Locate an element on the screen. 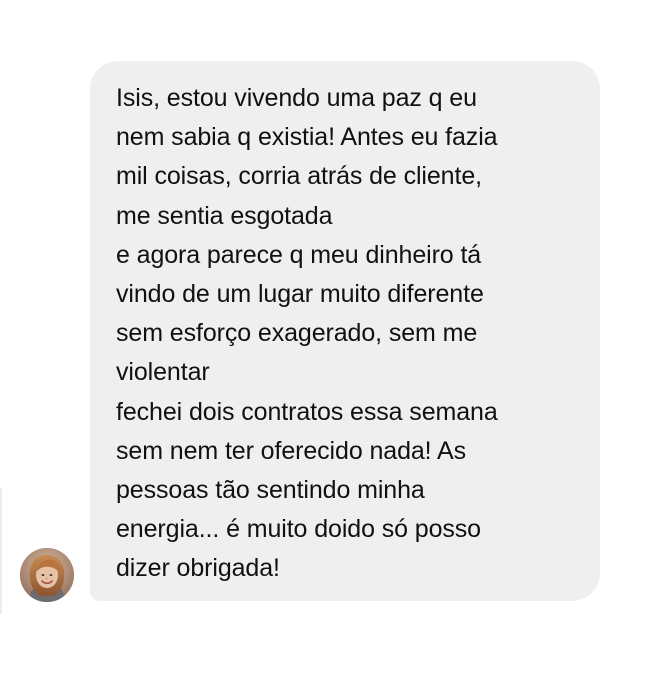 This screenshot has width=650, height=674. message-line: sem nem ter oferecido nada! As is located at coordinates (291, 450).